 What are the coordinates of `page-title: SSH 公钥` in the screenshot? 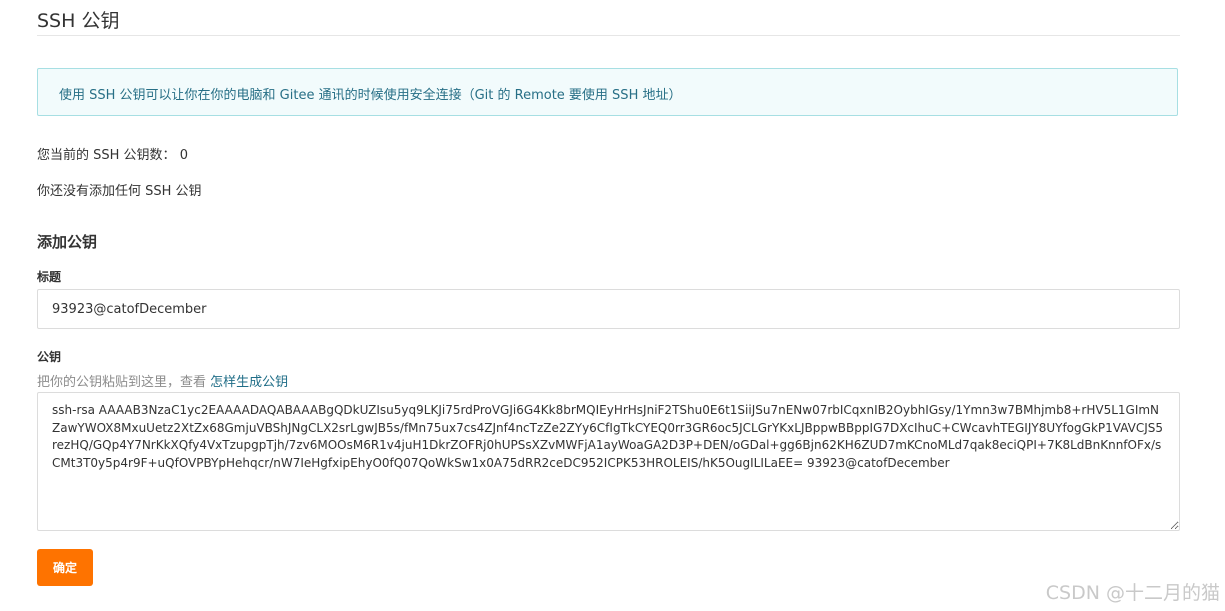 It's located at (78, 21).